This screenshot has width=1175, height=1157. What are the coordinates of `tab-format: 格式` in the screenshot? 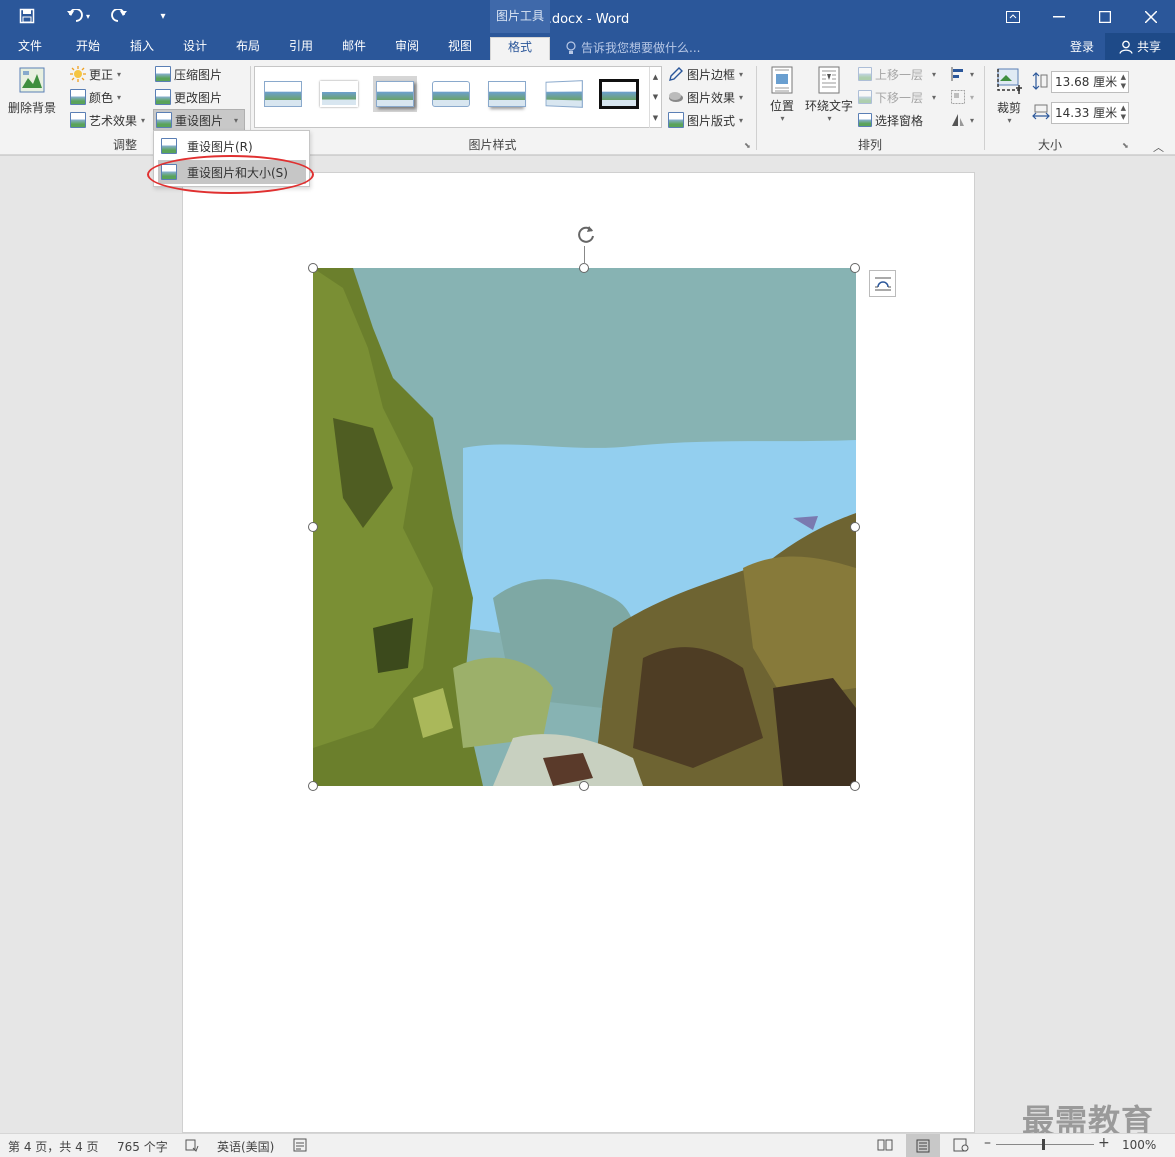 It's located at (520, 49).